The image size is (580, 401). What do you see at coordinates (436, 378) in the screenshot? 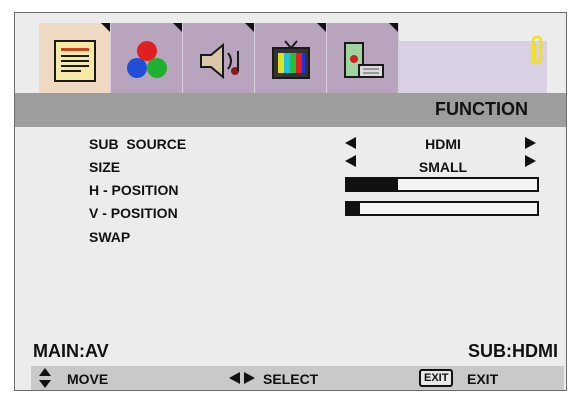
I see `exit-key-icon: EXIT` at bounding box center [436, 378].